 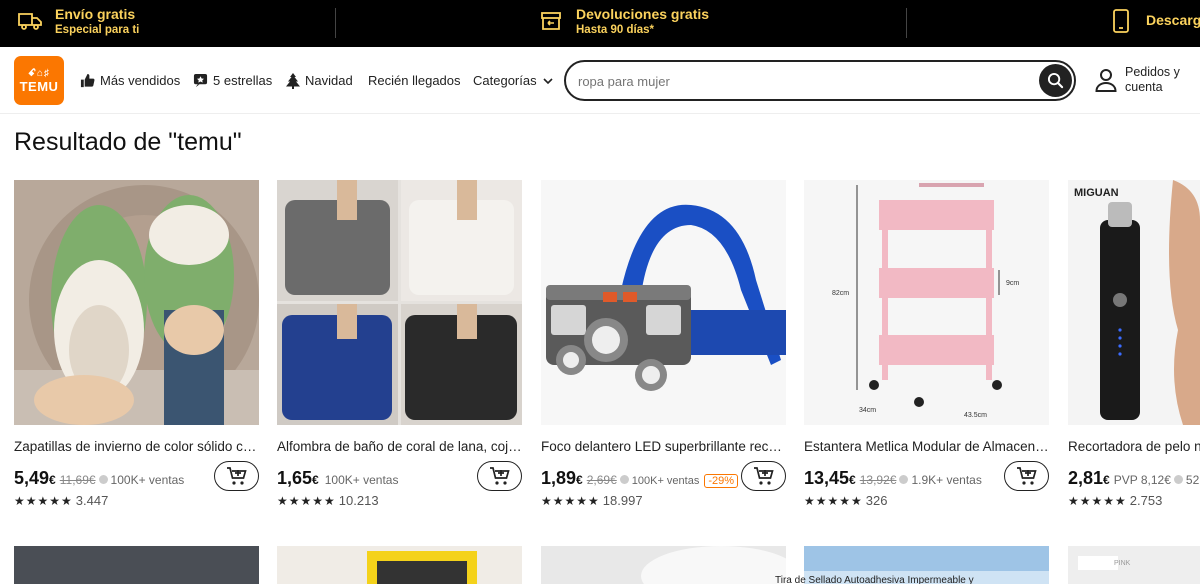 What do you see at coordinates (1106, 80) in the screenshot?
I see `user-icon` at bounding box center [1106, 80].